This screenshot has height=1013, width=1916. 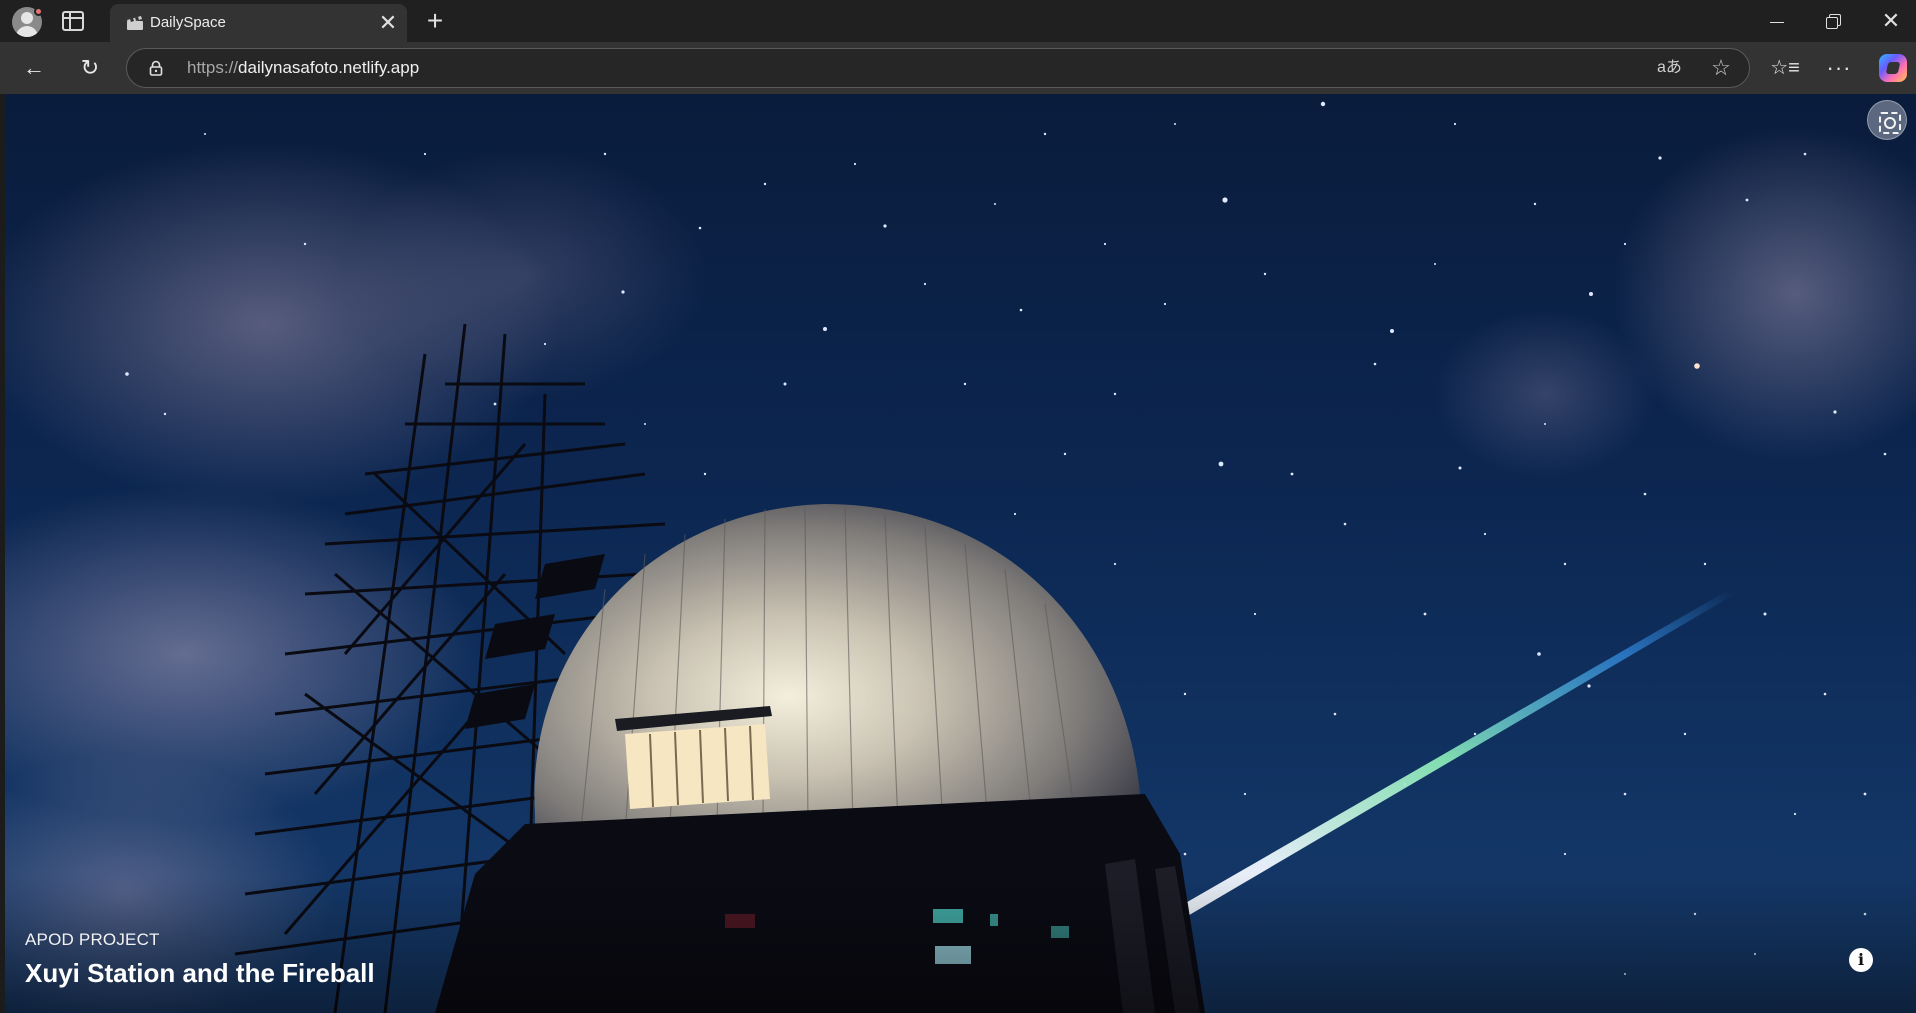 I want to click on copilot-icon, so click(x=1893, y=68).